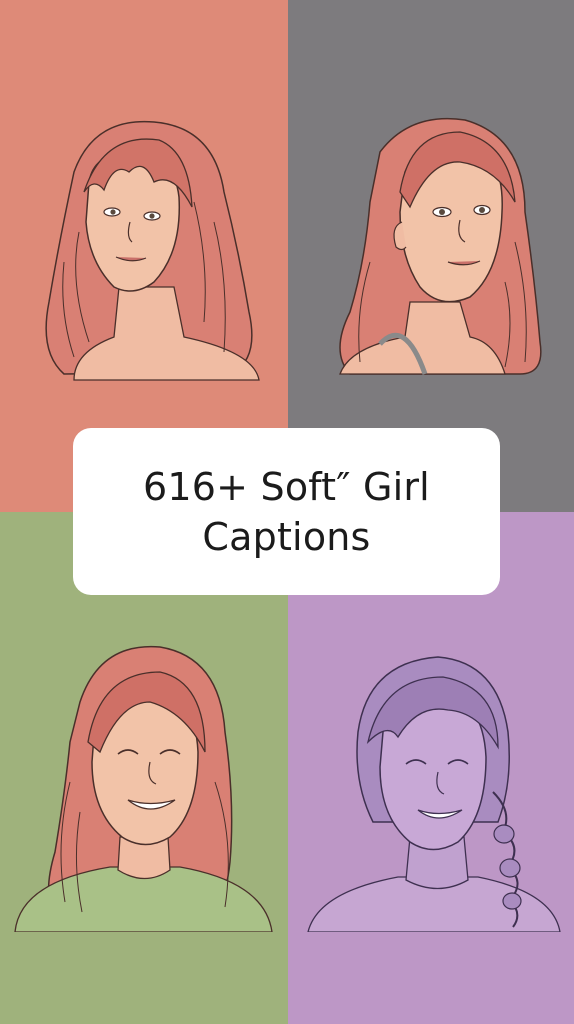 This screenshot has height=1024, width=574. Describe the element at coordinates (152, 250) in the screenshot. I see `portrait-bangs-illustration` at that location.